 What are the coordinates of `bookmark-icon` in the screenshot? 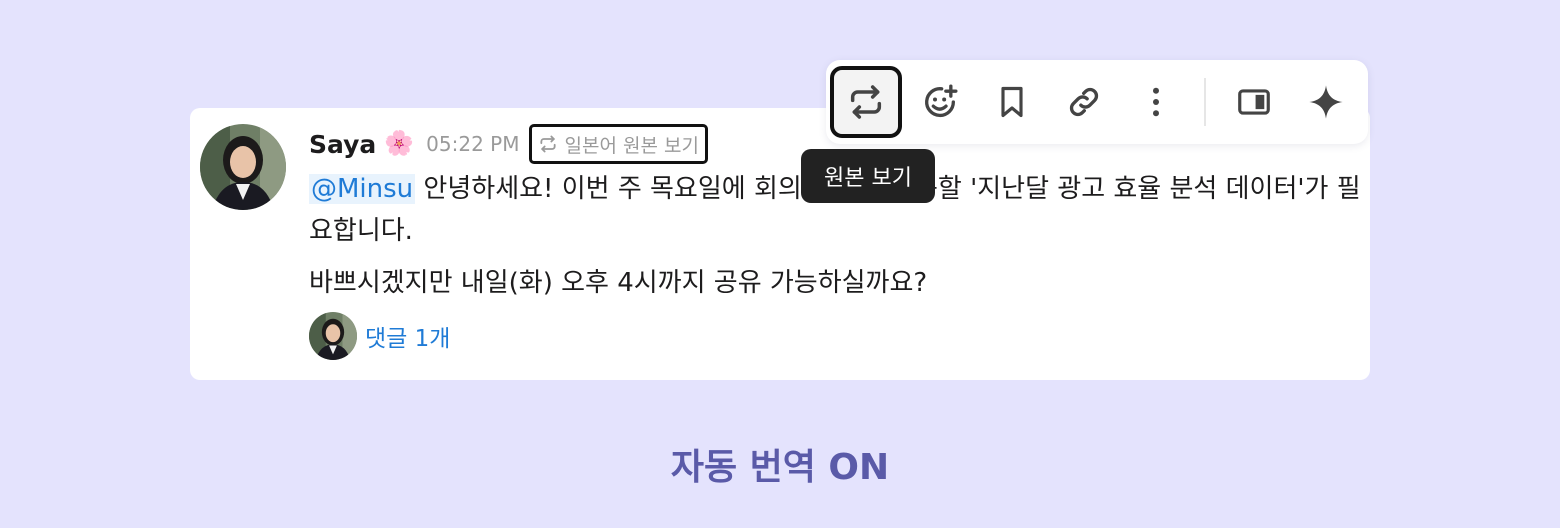 It's located at (1012, 102).